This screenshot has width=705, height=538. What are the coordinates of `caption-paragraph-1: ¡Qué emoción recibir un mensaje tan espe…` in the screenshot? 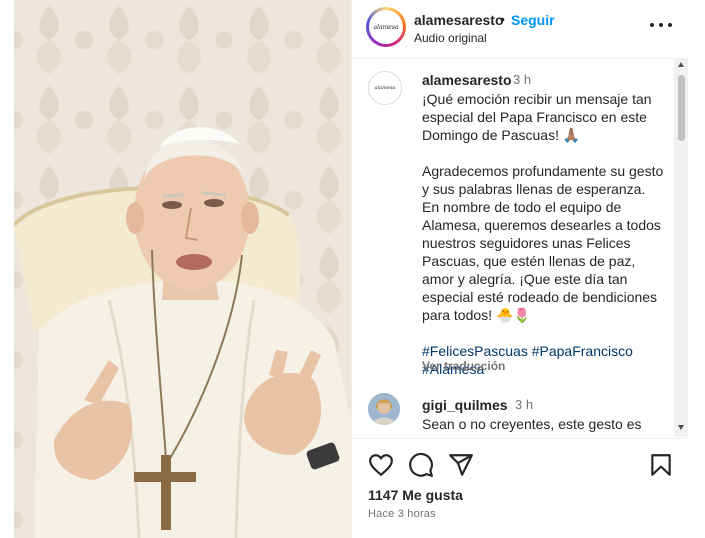 It's located at (537, 117).